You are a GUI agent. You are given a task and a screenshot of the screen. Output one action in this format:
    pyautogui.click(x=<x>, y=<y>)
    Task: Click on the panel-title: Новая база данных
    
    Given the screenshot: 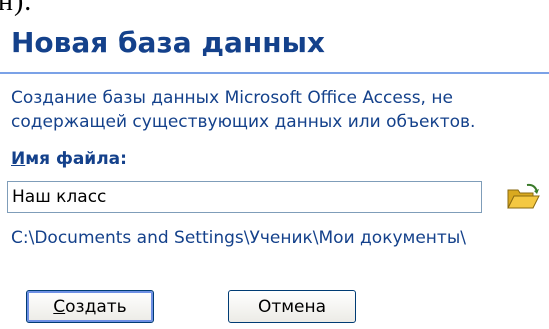 What is the action you would take?
    pyautogui.click(x=168, y=42)
    